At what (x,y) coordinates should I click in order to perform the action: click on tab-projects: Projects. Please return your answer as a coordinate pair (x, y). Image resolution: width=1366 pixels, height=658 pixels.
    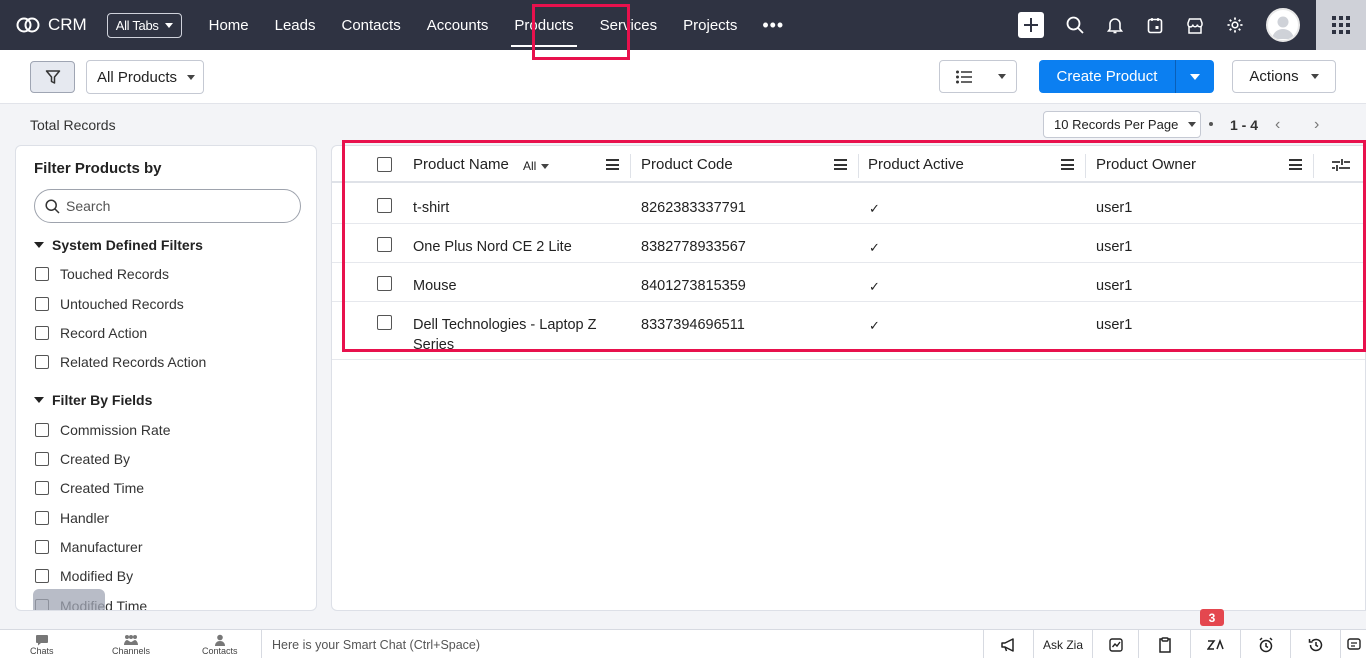
    Looking at the image, I should click on (710, 25).